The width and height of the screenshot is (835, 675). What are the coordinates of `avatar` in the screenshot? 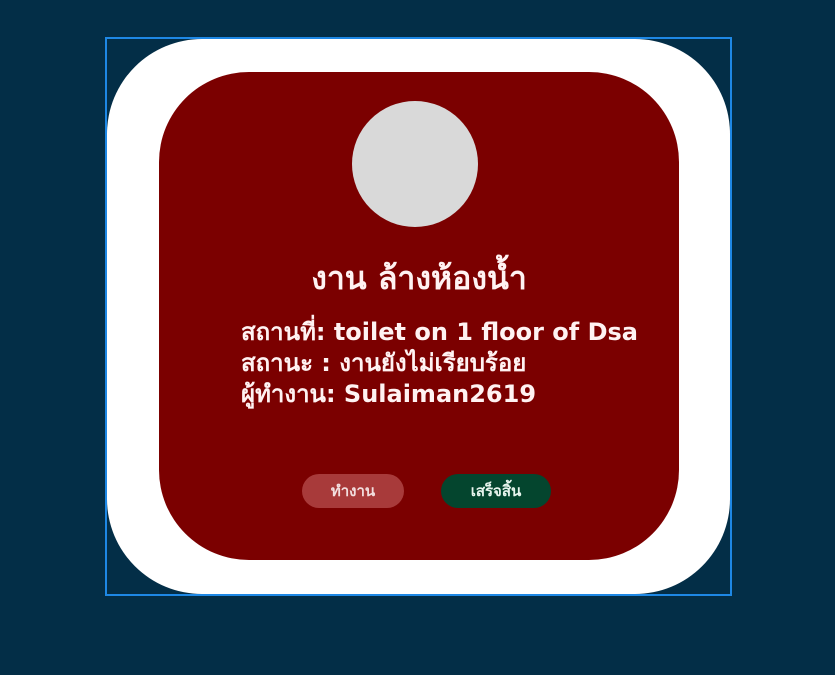 It's located at (415, 164).